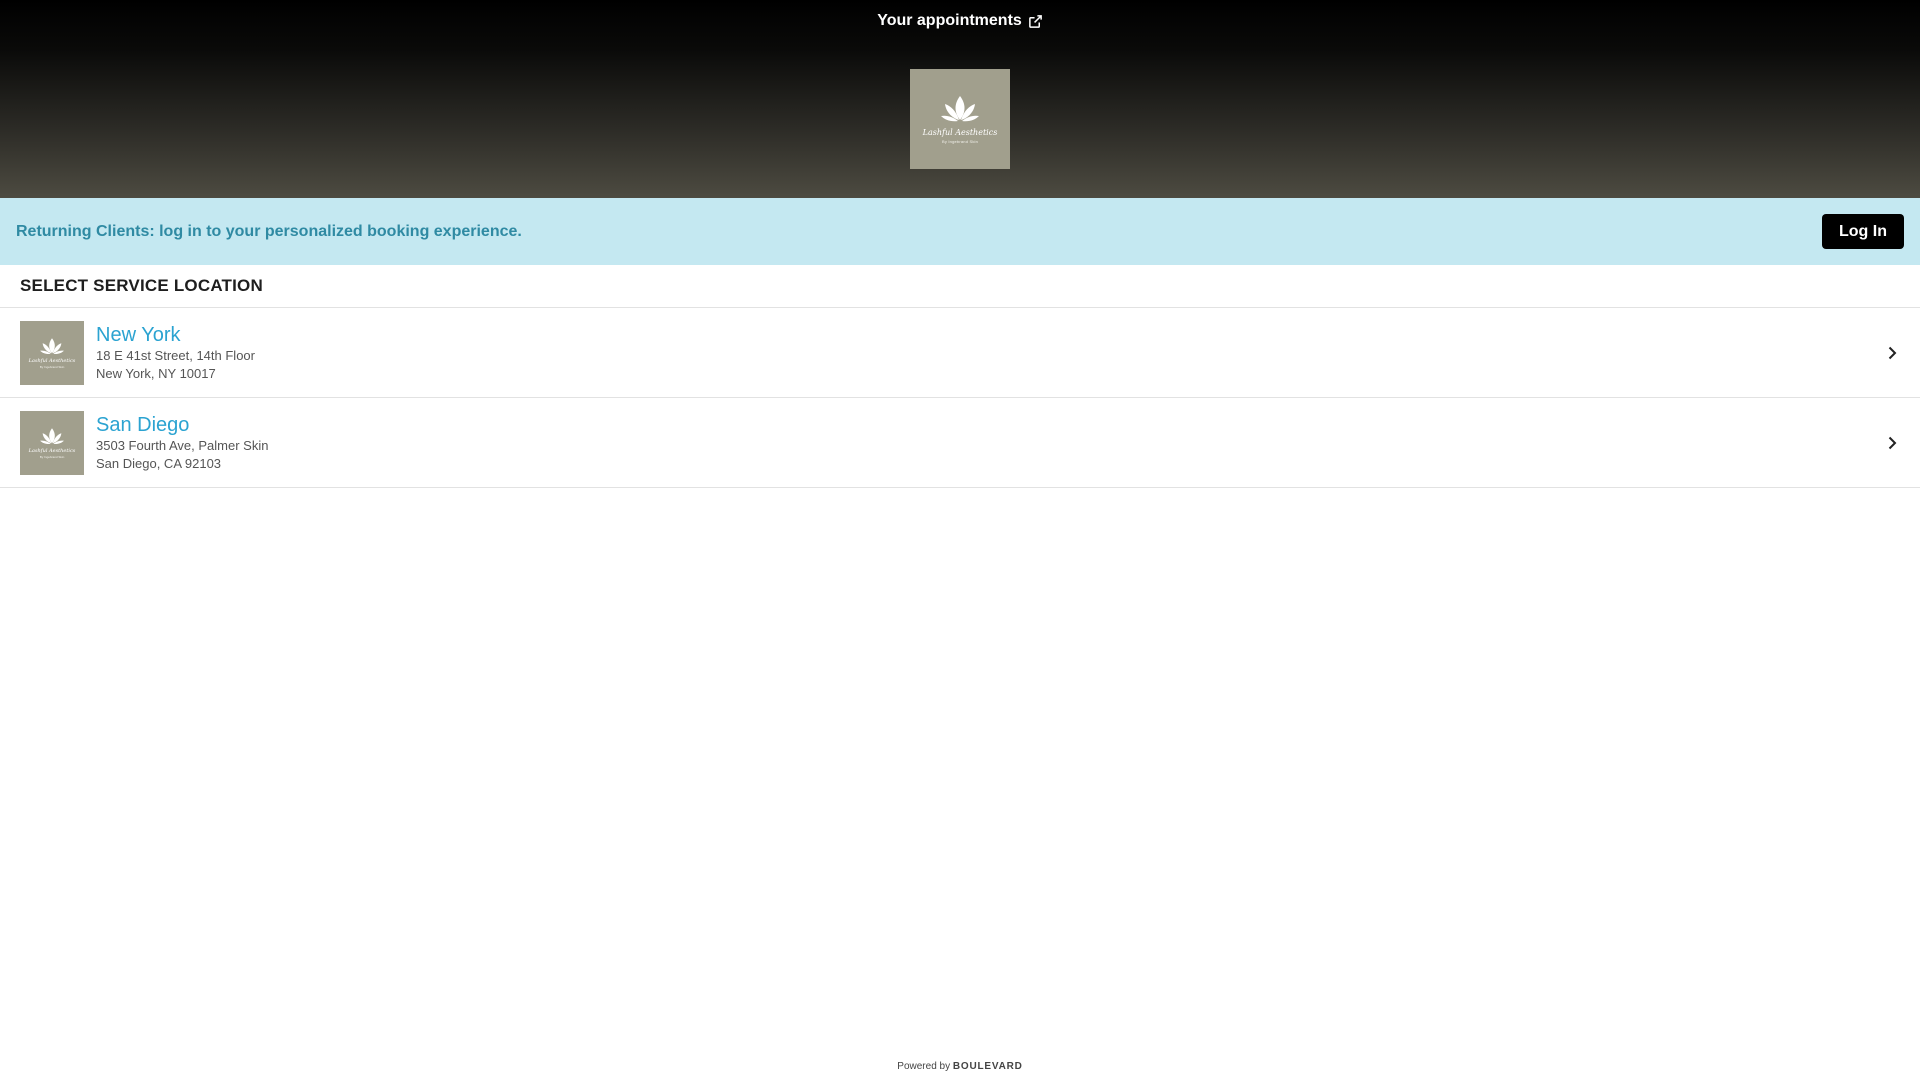 The image size is (1920, 1080). What do you see at coordinates (138, 334) in the screenshot?
I see `location-name: New York` at bounding box center [138, 334].